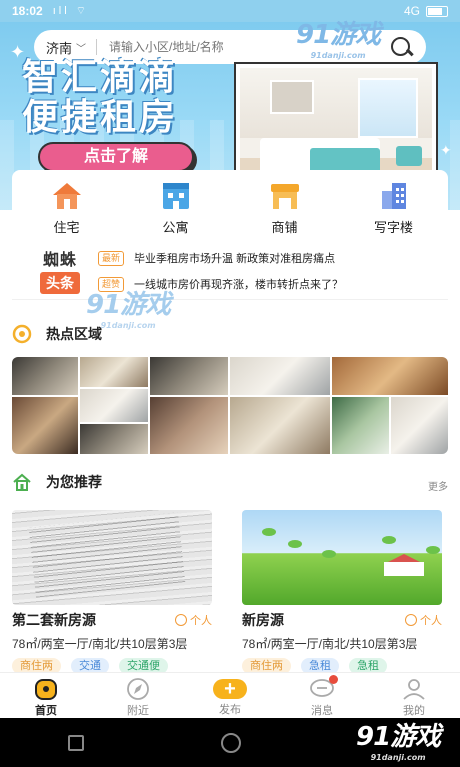  I want to click on city-selector: 济南, so click(59, 47).